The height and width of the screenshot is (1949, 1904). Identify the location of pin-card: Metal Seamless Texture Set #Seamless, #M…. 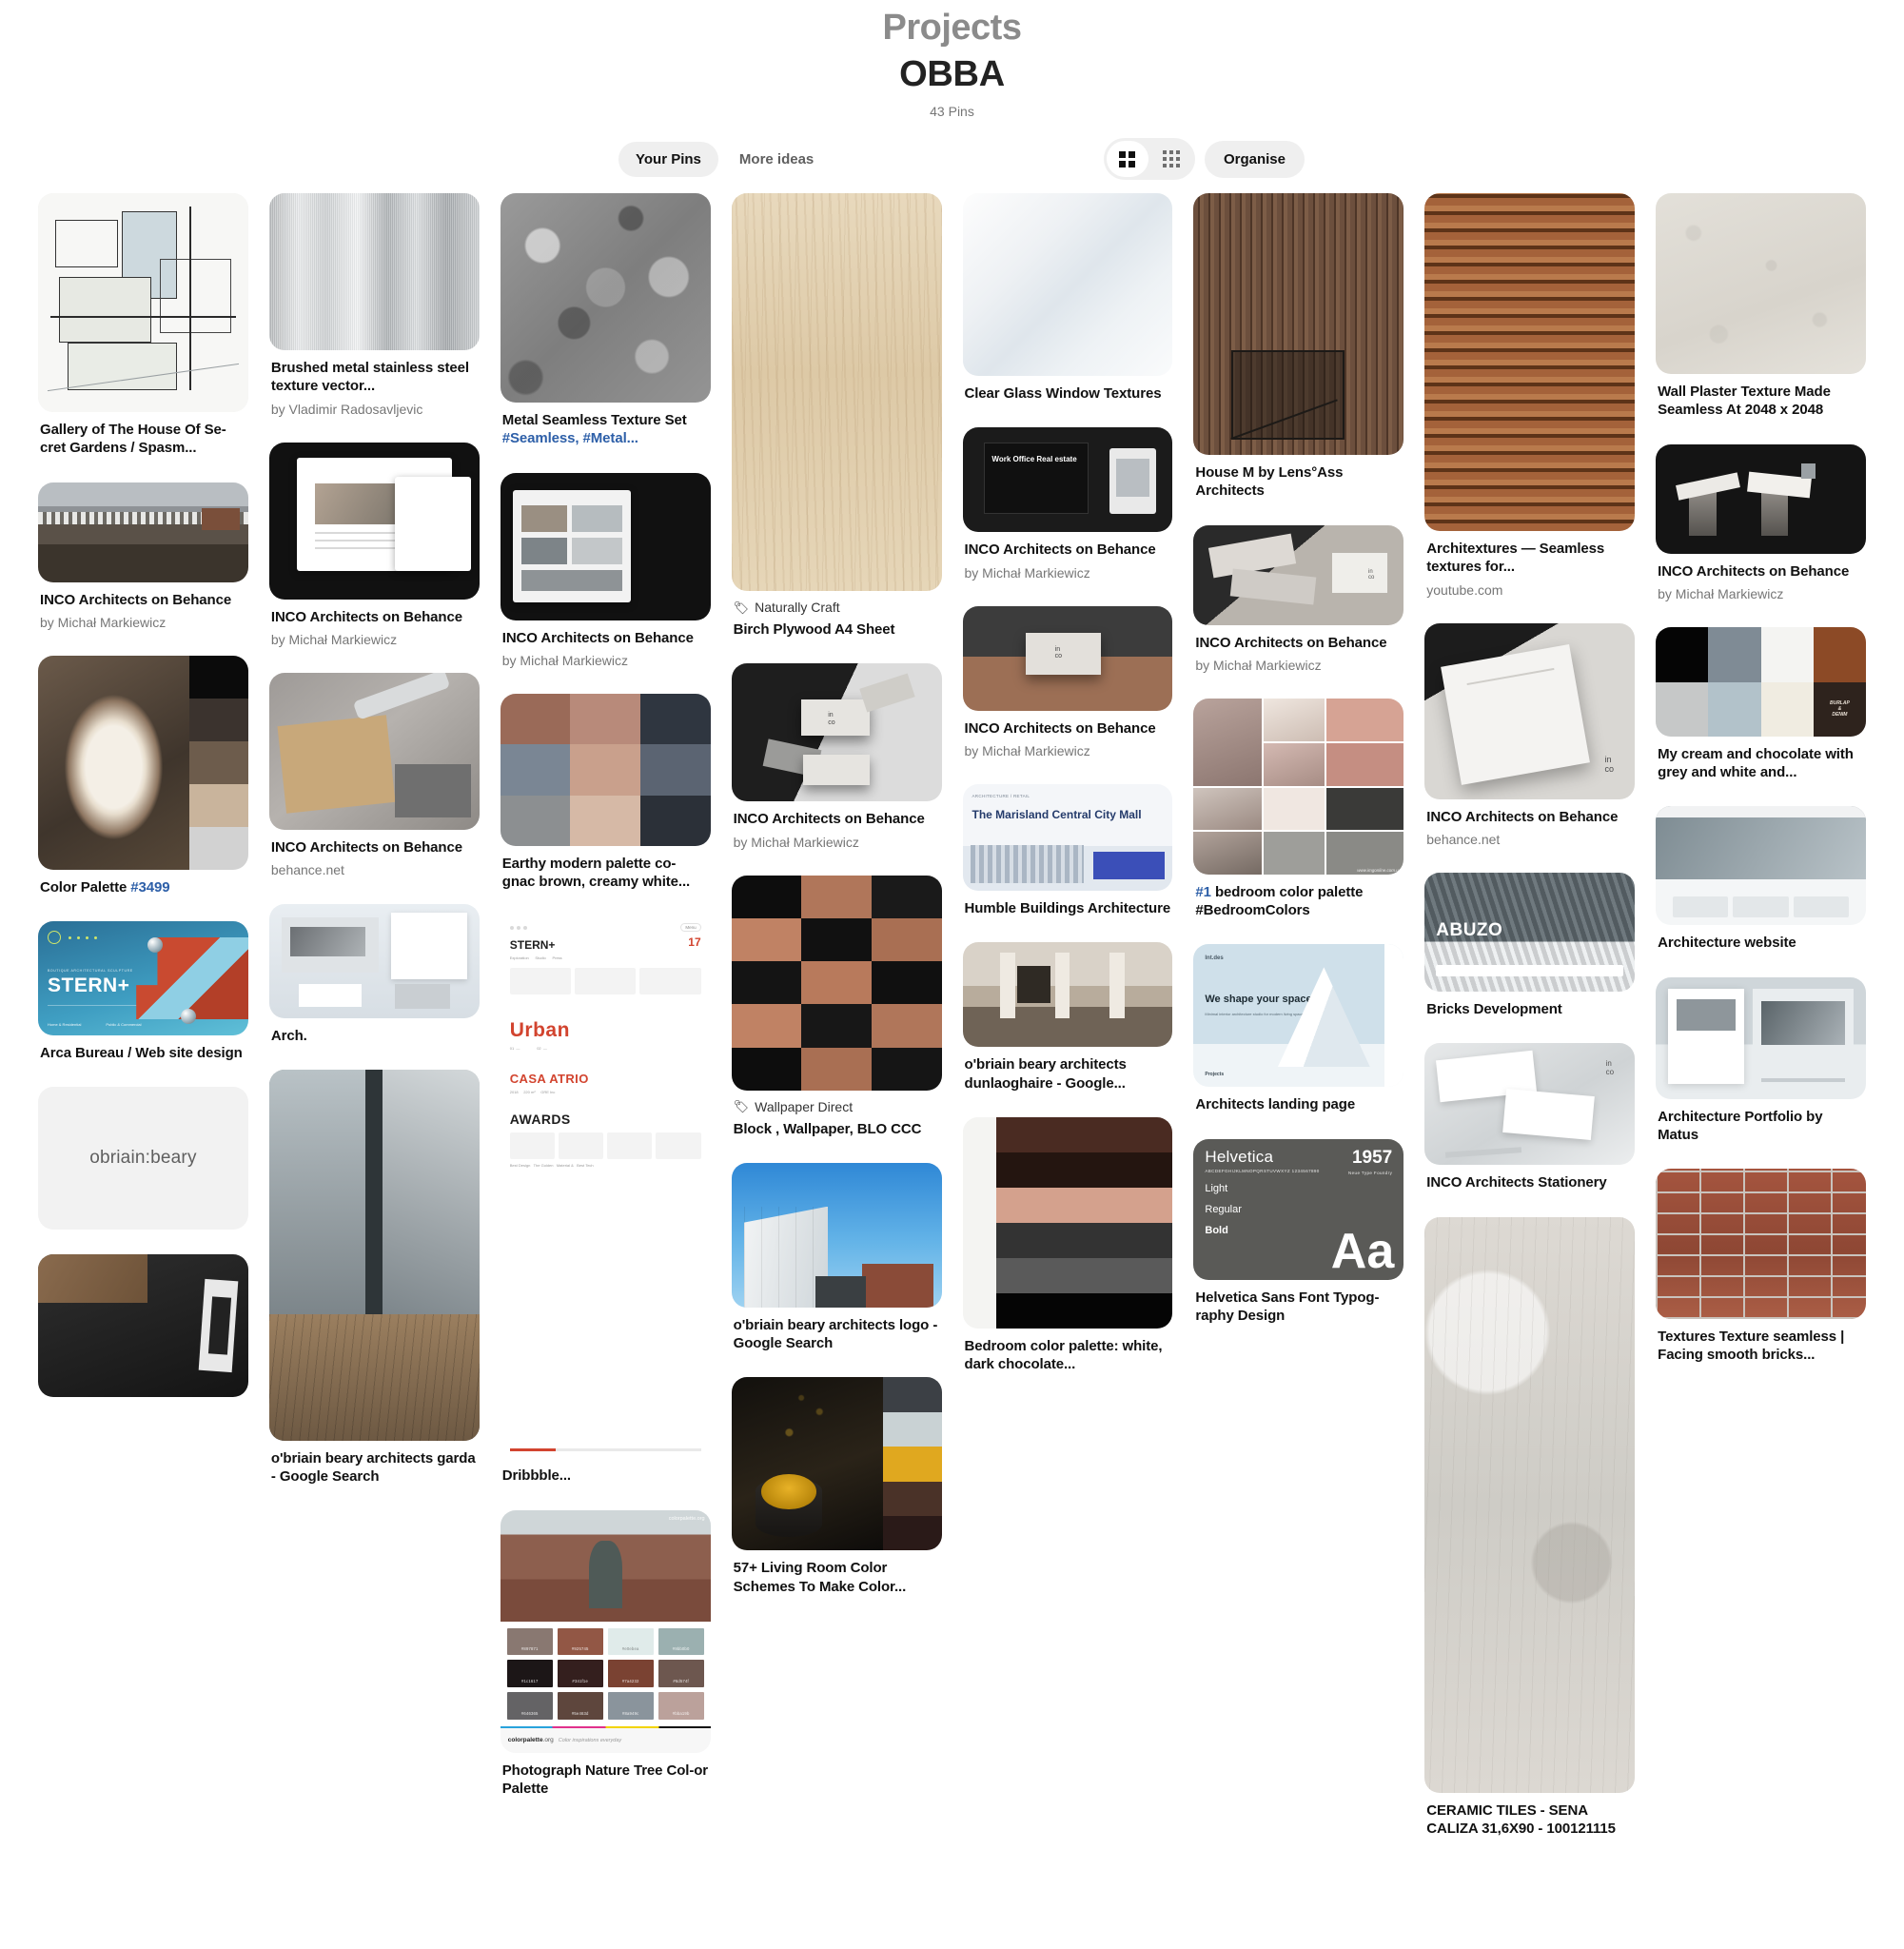
(605, 320).